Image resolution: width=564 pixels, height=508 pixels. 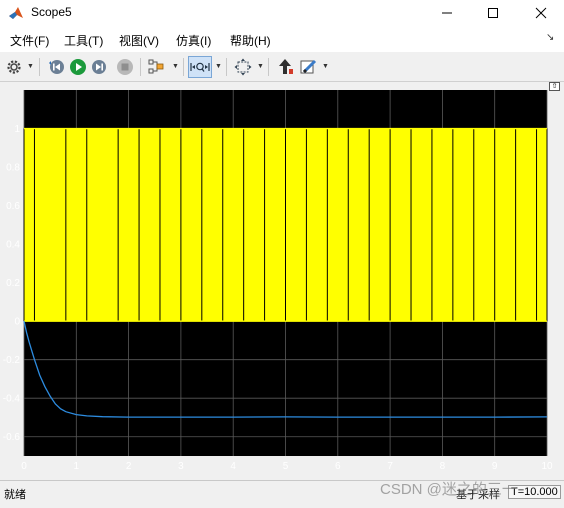 I want to click on x-tick-label: 4, so click(x=233, y=466).